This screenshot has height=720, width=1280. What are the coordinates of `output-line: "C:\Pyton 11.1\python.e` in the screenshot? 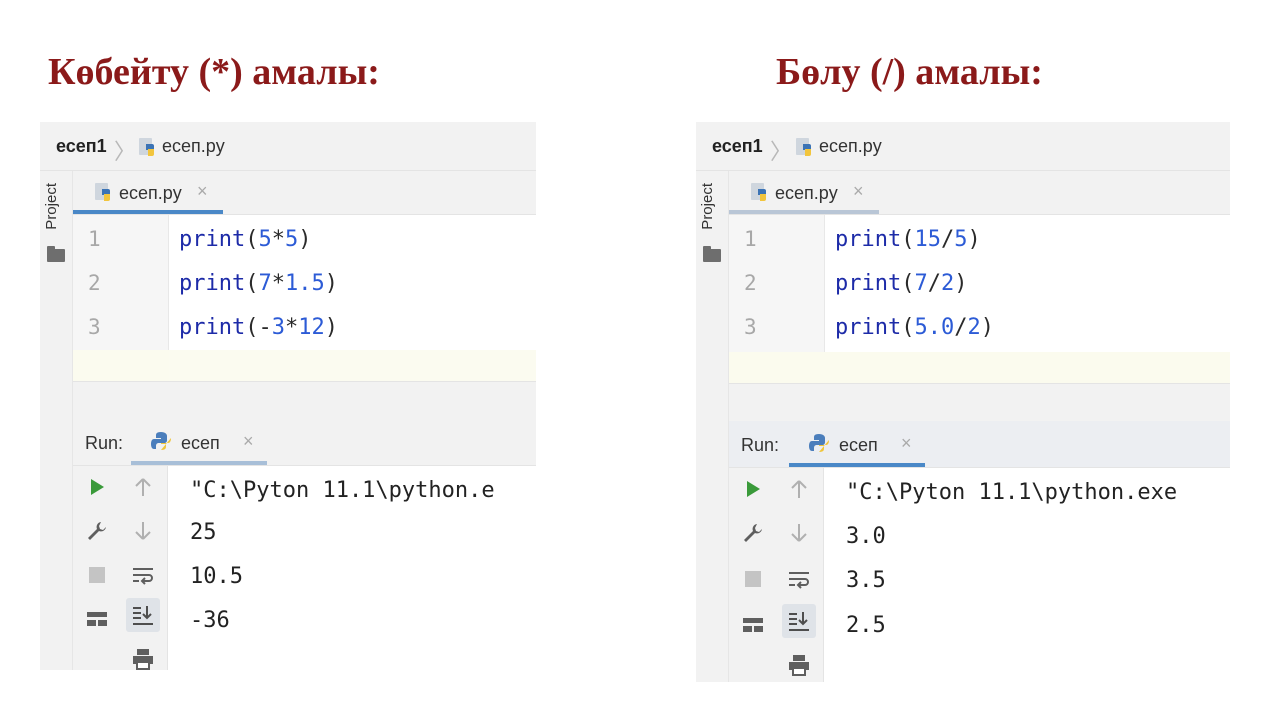 It's located at (342, 490).